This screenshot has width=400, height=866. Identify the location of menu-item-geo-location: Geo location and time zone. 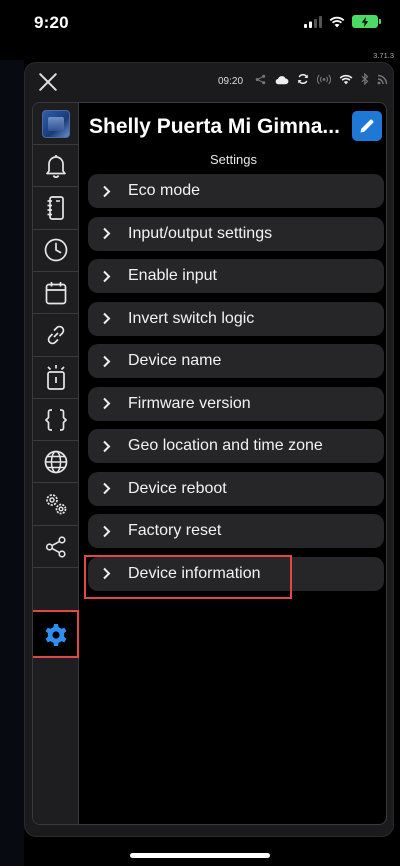
(236, 446).